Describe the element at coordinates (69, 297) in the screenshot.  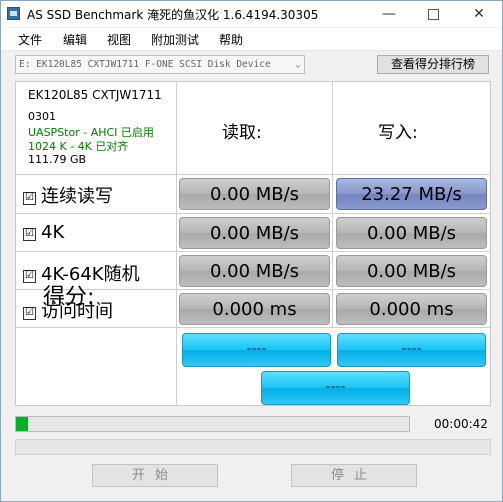
I see `score-label: 得分:` at that location.